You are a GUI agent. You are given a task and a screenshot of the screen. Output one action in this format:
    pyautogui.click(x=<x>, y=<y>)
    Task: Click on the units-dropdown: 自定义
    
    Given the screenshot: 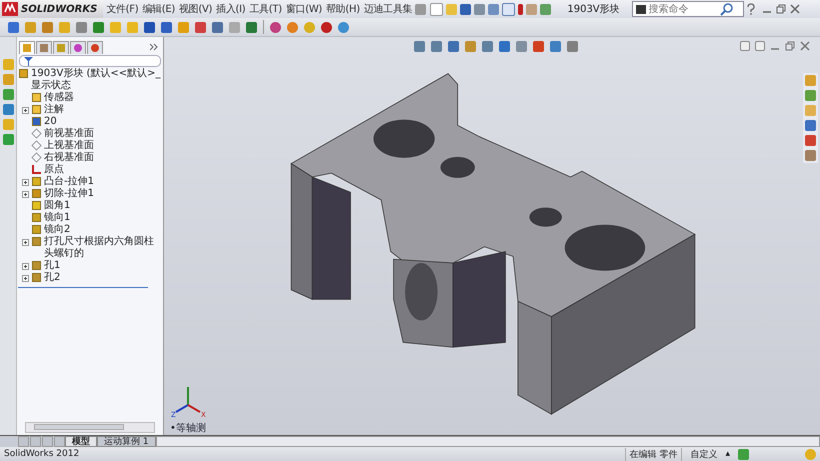 What is the action you would take?
    pyautogui.click(x=704, y=454)
    